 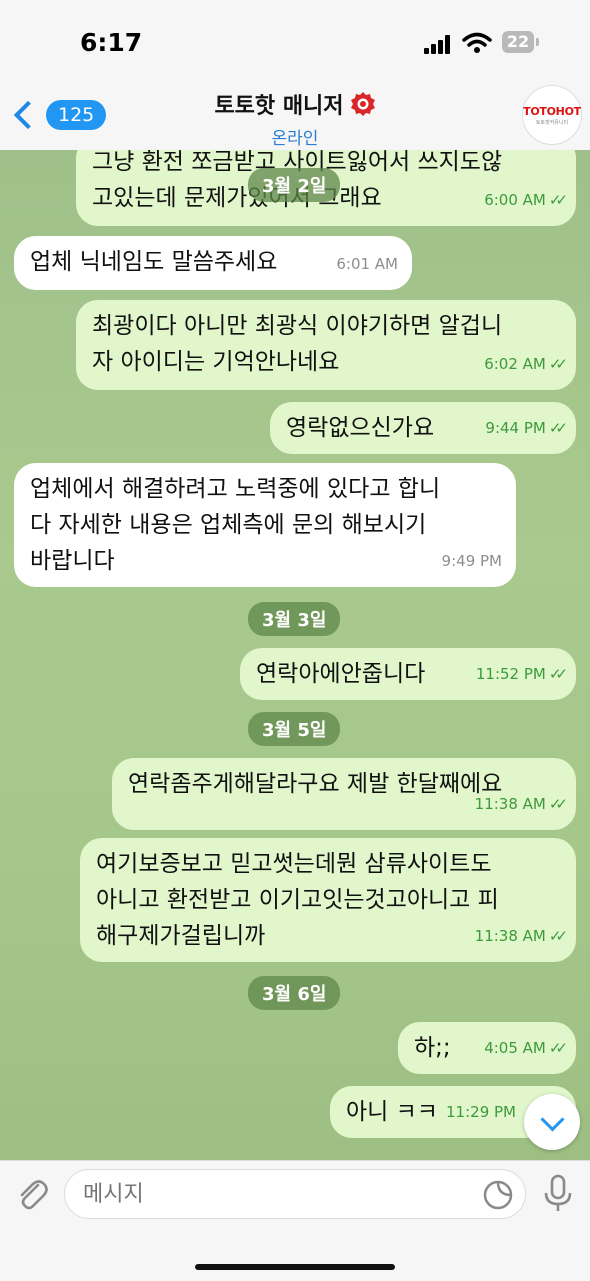 What do you see at coordinates (558, 1193) in the screenshot?
I see `microphone-icon` at bounding box center [558, 1193].